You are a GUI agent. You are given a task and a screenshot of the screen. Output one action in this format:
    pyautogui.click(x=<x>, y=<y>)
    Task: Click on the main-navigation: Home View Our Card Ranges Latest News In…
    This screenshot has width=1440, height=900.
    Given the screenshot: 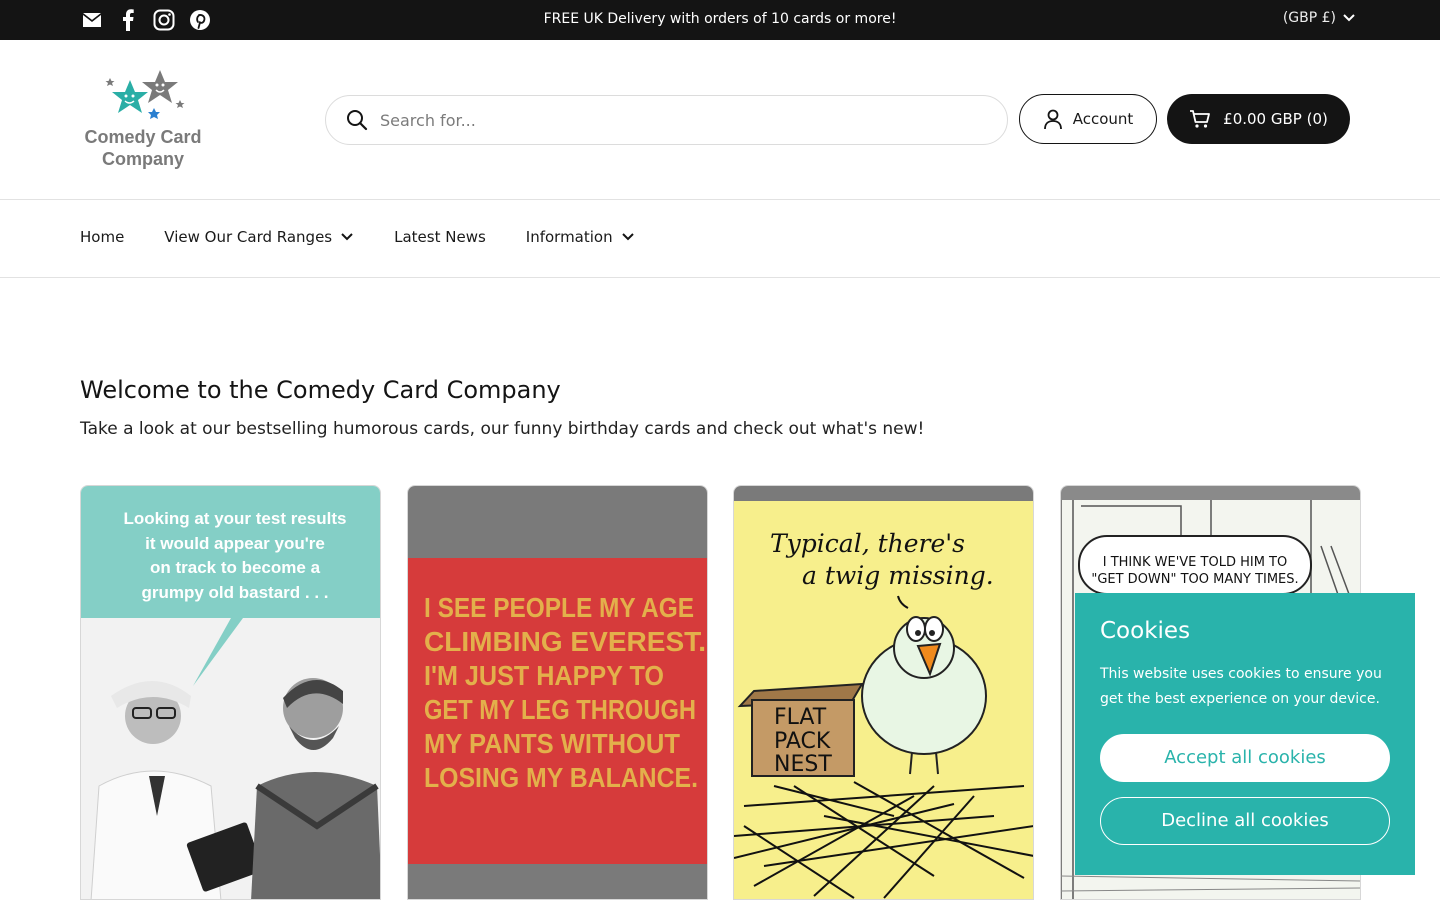 What is the action you would take?
    pyautogui.click(x=720, y=239)
    